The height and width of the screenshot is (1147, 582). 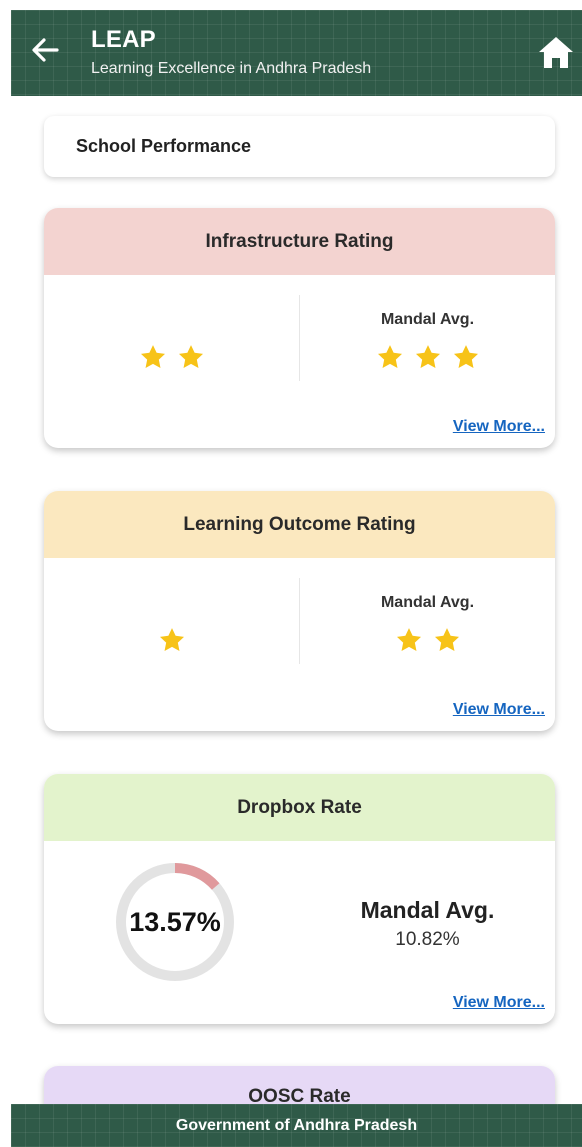 I want to click on home-icon, so click(x=556, y=52).